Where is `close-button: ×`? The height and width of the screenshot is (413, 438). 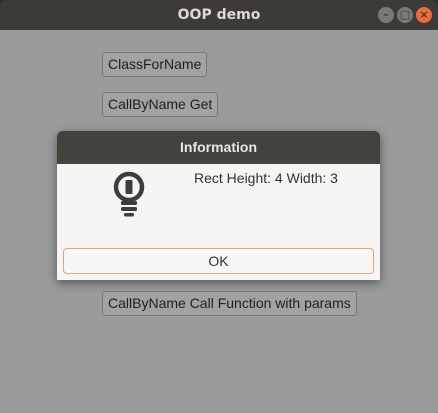 close-button: × is located at coordinates (424, 15).